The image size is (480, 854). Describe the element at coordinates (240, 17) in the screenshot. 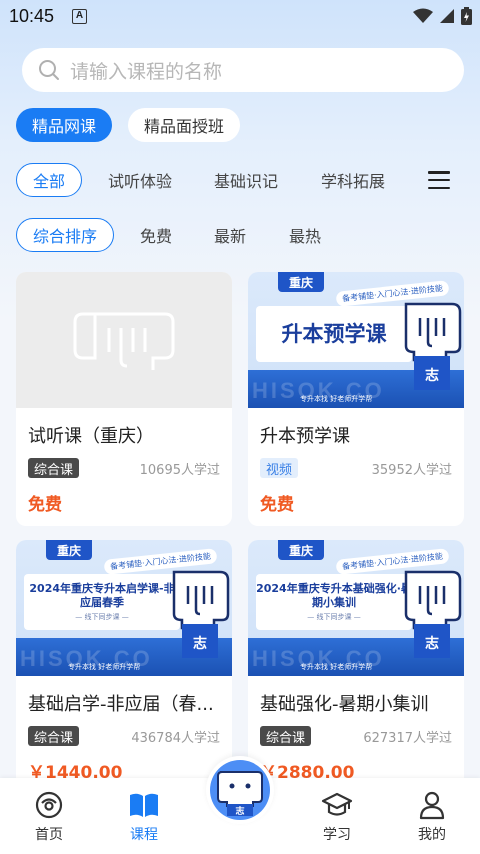

I see `status-bar: 10:45 A` at that location.